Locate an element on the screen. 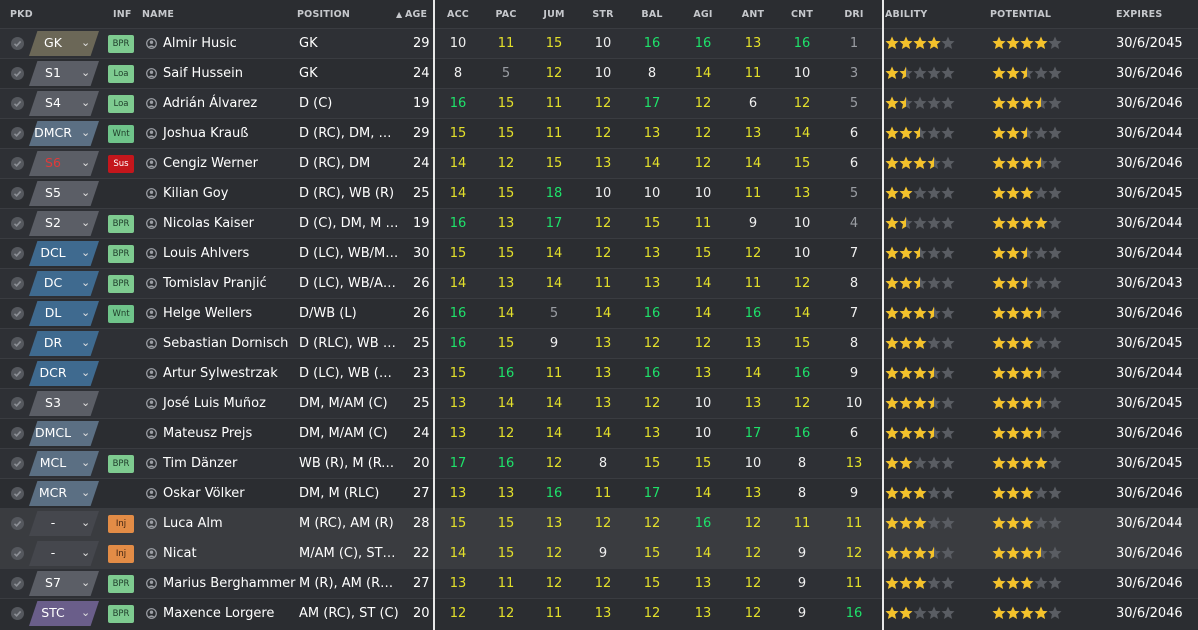  position-selector: S5 ⌄ is located at coordinates (64, 193).